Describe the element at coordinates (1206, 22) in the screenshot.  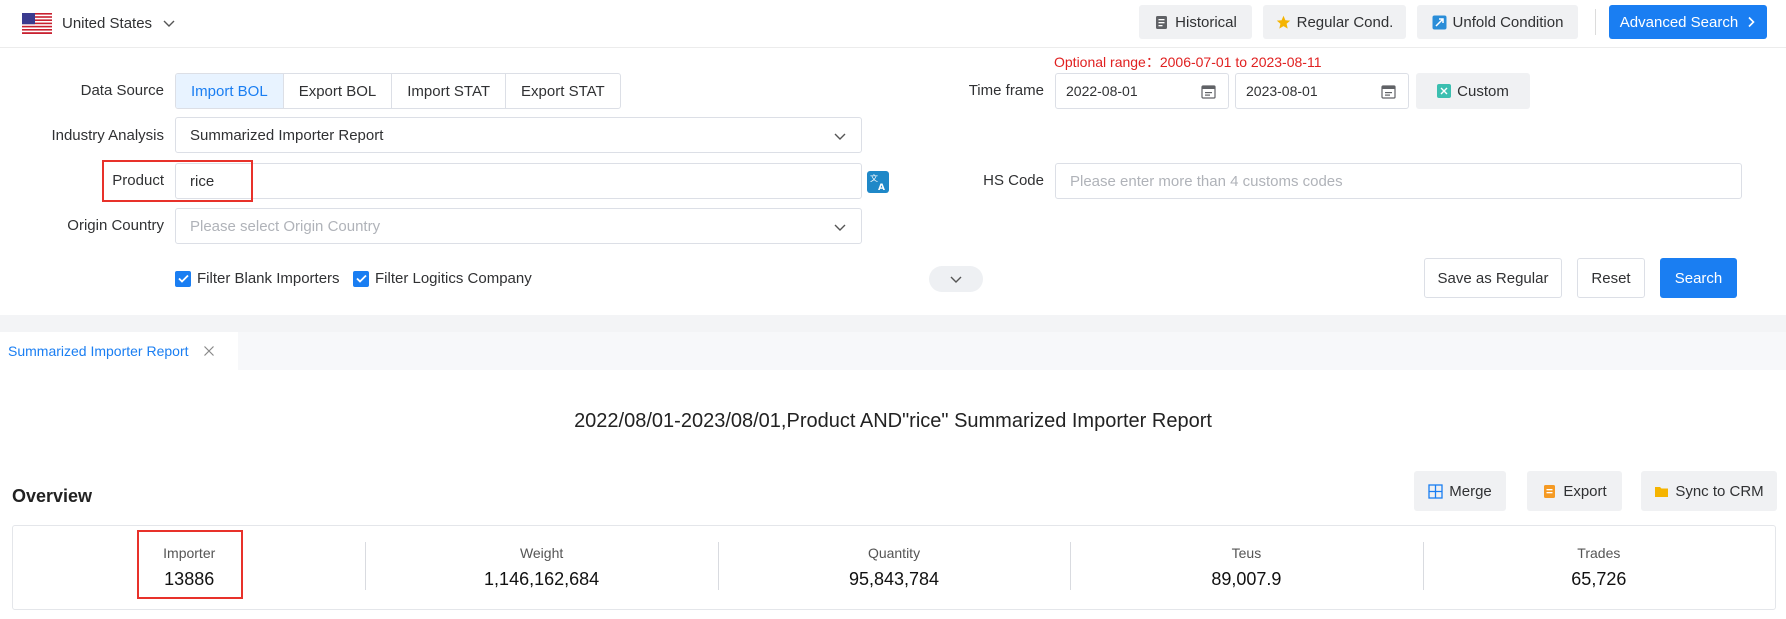
I see `historical-label: Historical` at that location.